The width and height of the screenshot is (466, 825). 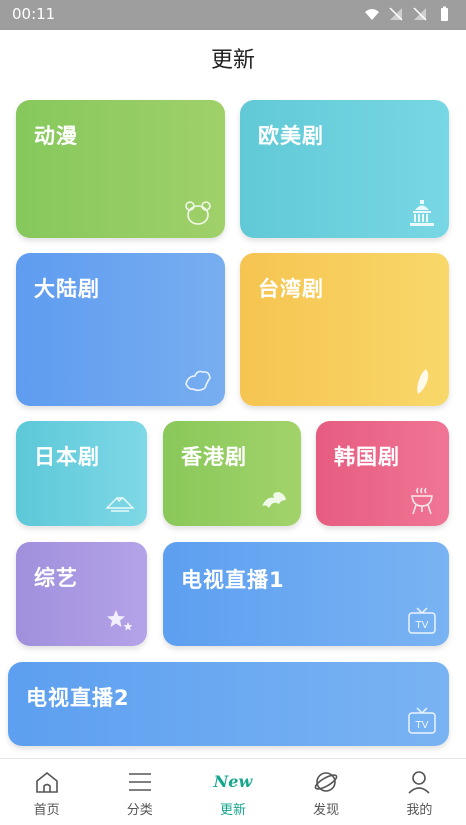 I want to click on user-icon, so click(x=419, y=782).